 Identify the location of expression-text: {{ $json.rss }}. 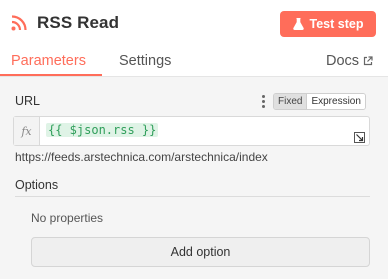
(102, 130).